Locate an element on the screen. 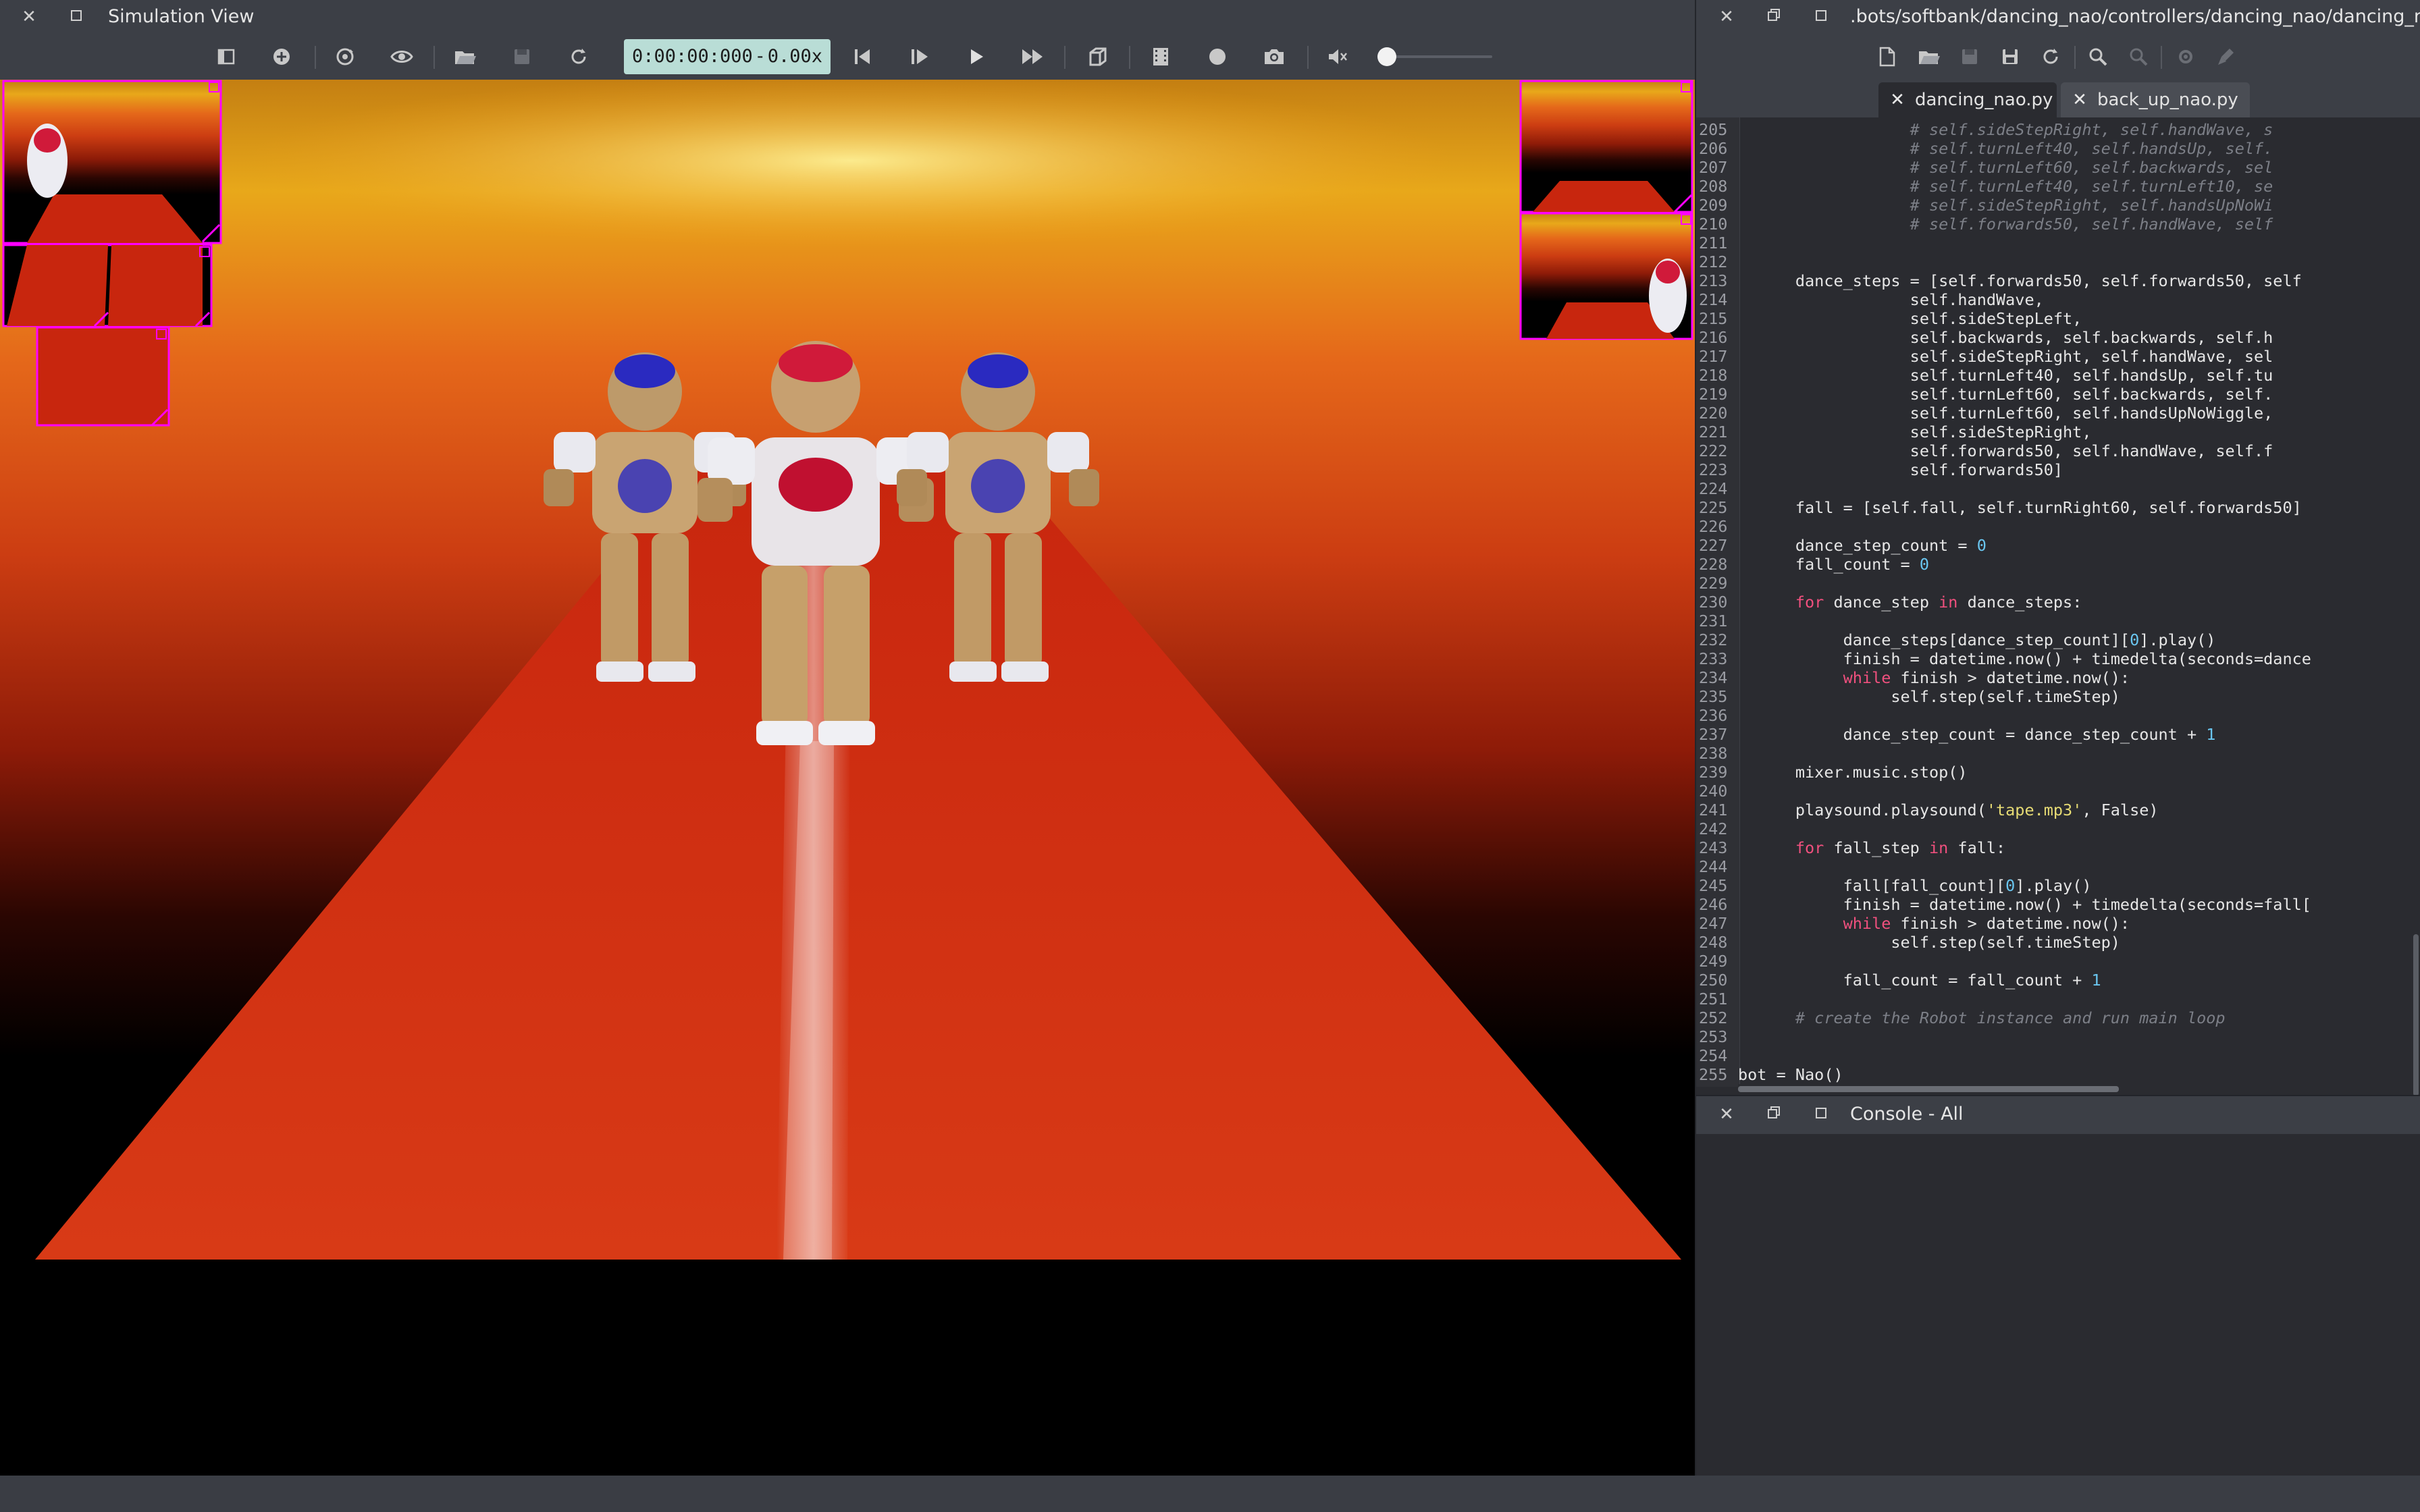  editor-vertical-scrollbar is located at coordinates (2416, 606).